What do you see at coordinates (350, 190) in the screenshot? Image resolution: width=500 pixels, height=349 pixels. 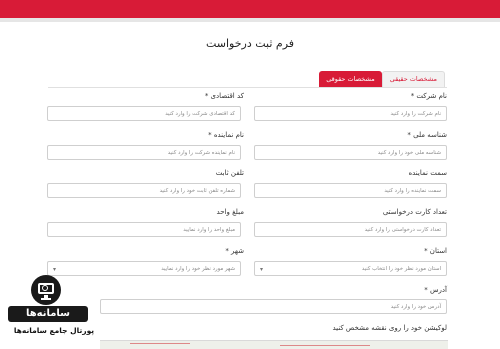 I see `rep-position-input: سمت نماینده را وارد کنید` at bounding box center [350, 190].